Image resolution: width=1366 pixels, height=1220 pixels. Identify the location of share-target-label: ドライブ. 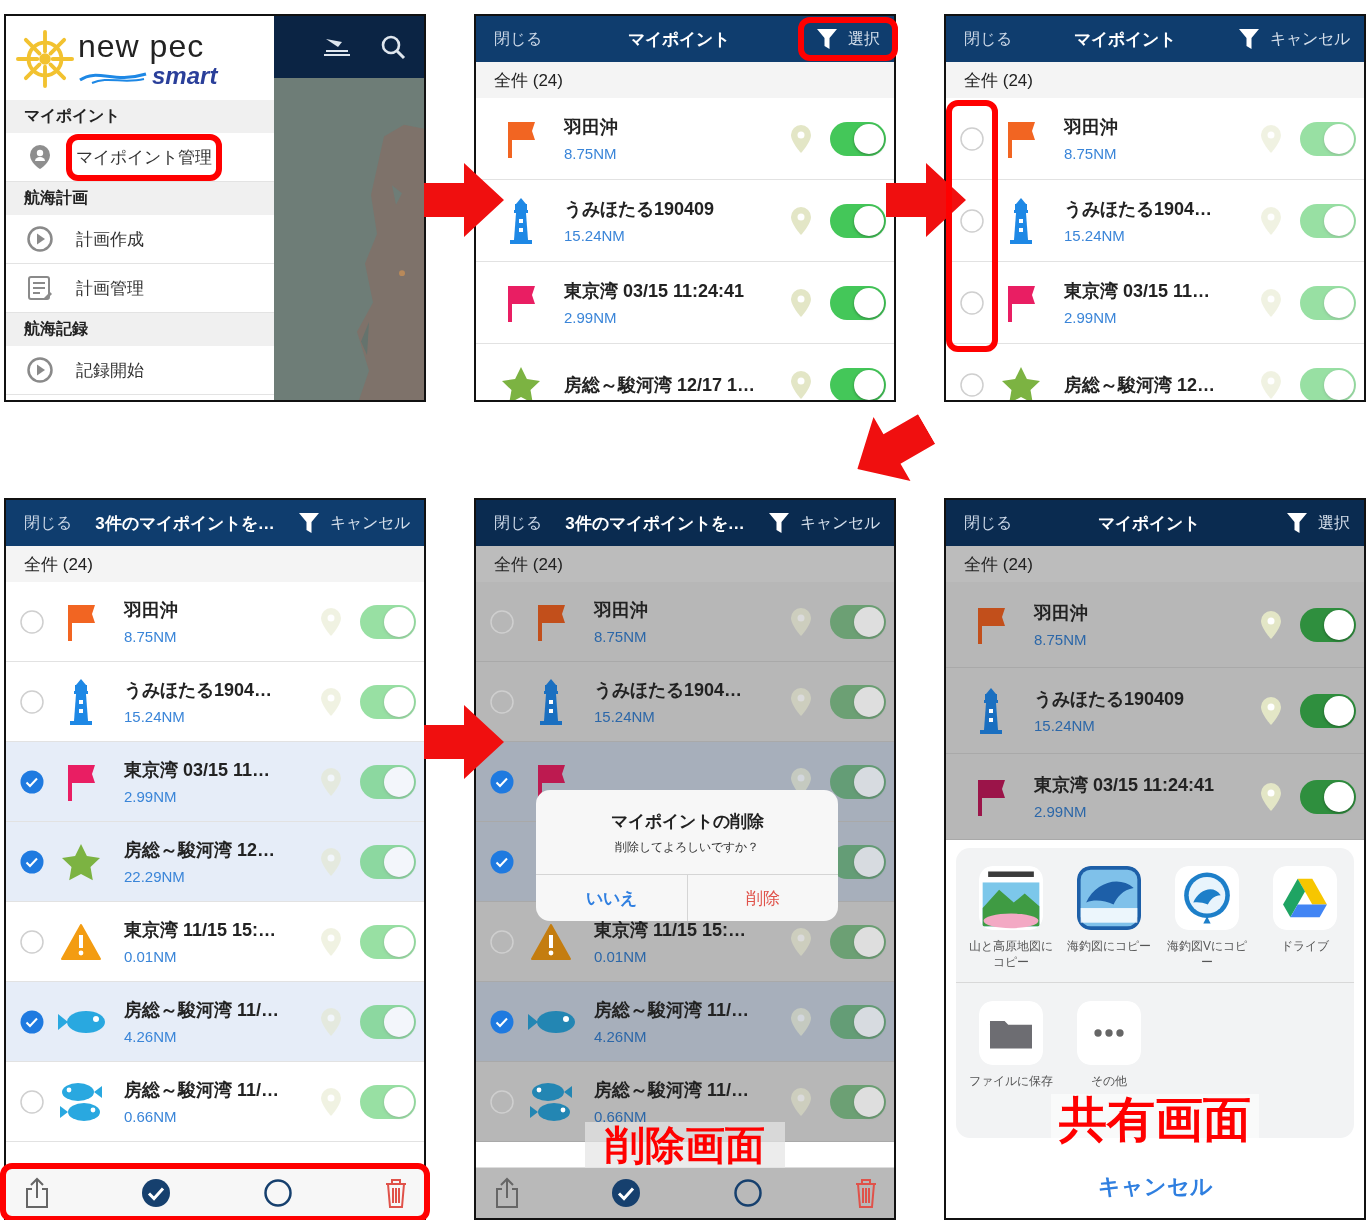
(1305, 946).